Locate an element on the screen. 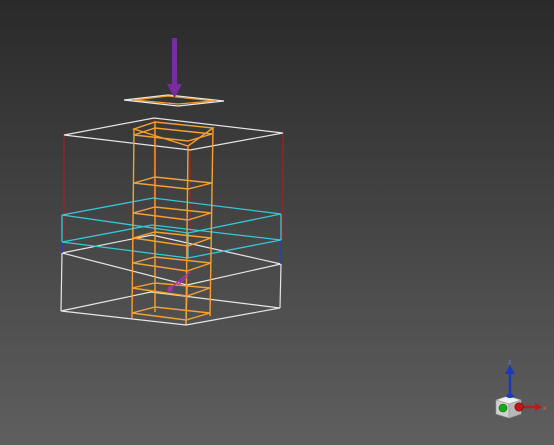  x-axis-arrowhead is located at coordinates (538, 407).